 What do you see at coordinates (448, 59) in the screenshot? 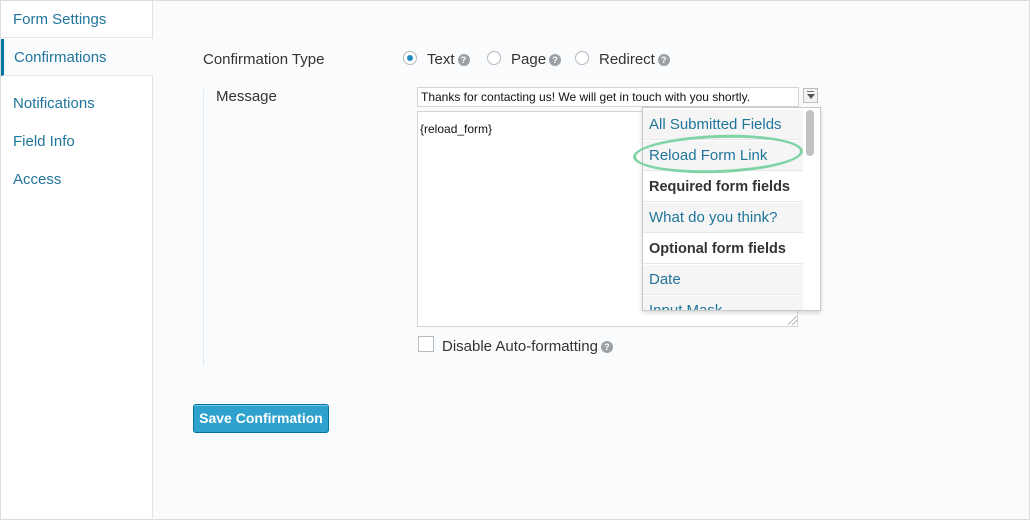
I see `radio-text-label: Text?` at bounding box center [448, 59].